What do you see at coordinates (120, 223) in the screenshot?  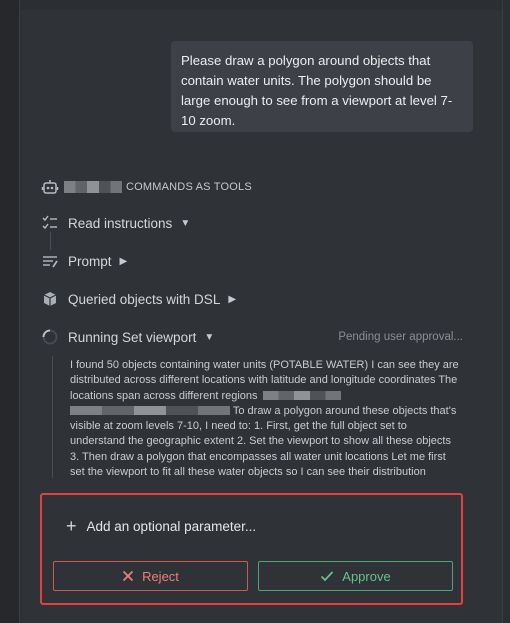 I see `step-label: Read instructions` at bounding box center [120, 223].